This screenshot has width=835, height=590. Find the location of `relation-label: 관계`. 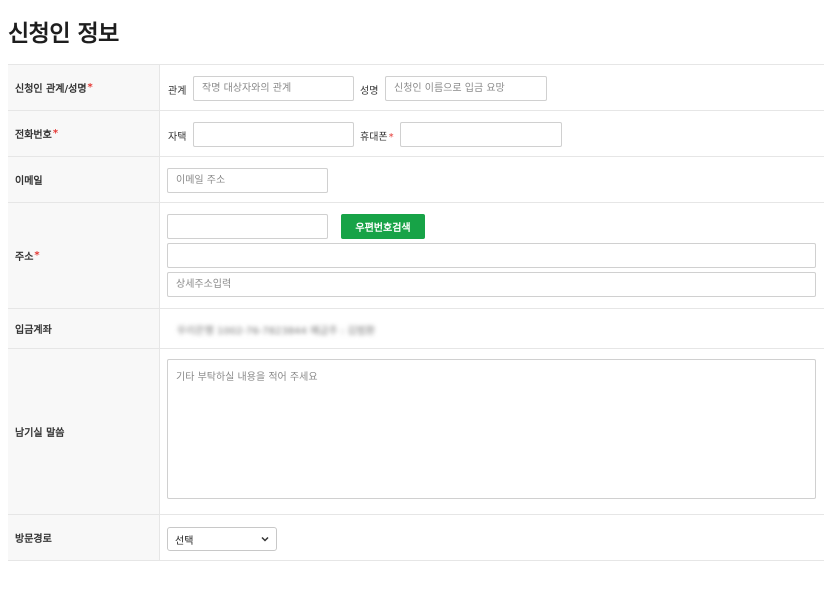

relation-label: 관계 is located at coordinates (177, 91).